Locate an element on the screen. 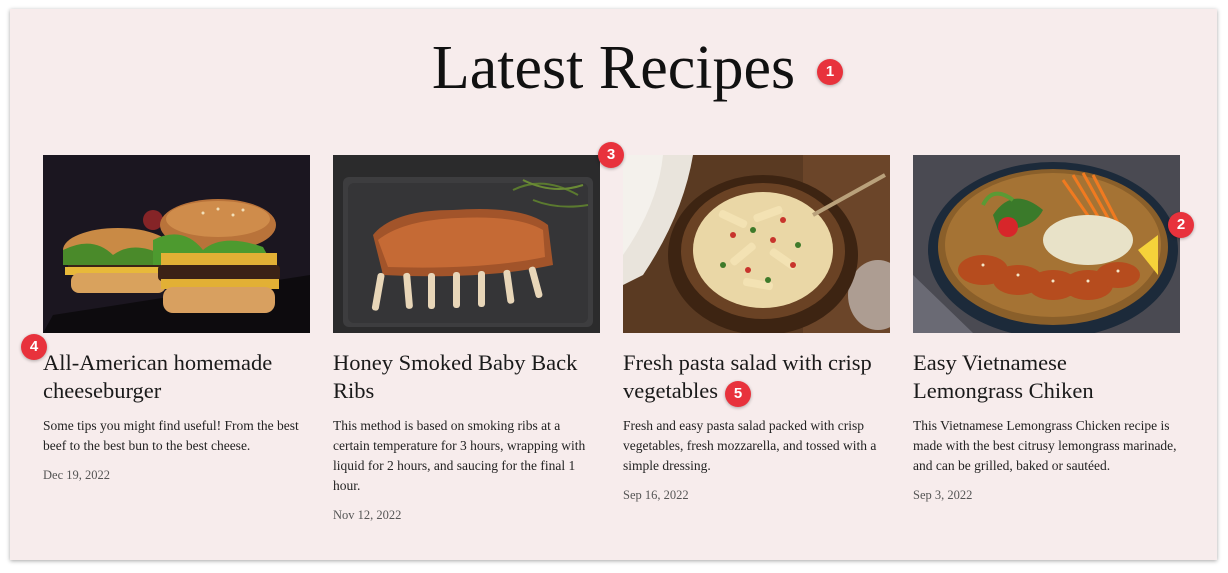  cheeseburger-photo is located at coordinates (176, 244).